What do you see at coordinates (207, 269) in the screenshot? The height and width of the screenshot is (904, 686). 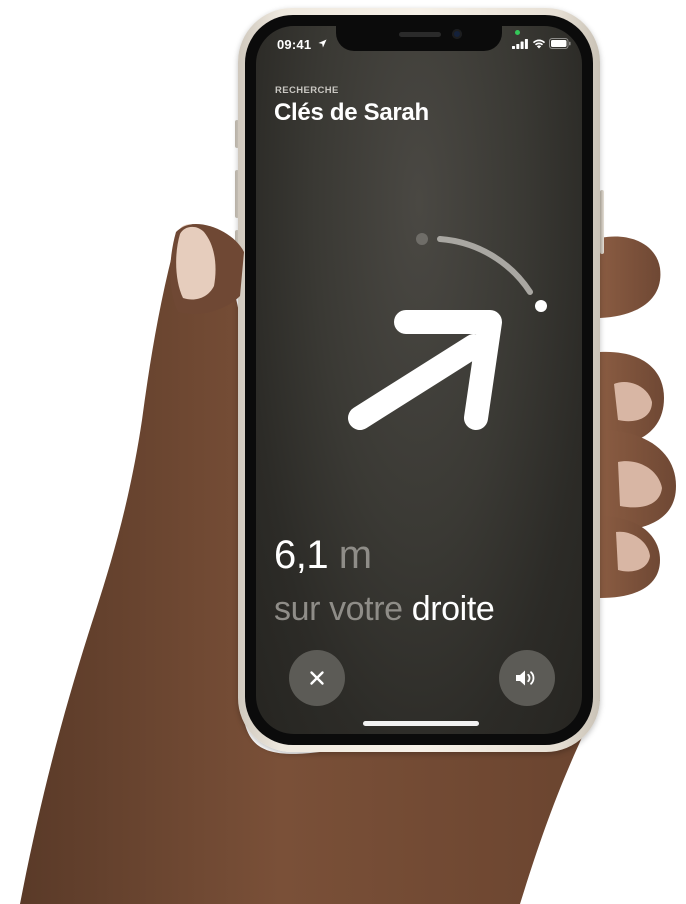 I see `thumb-overlay` at bounding box center [207, 269].